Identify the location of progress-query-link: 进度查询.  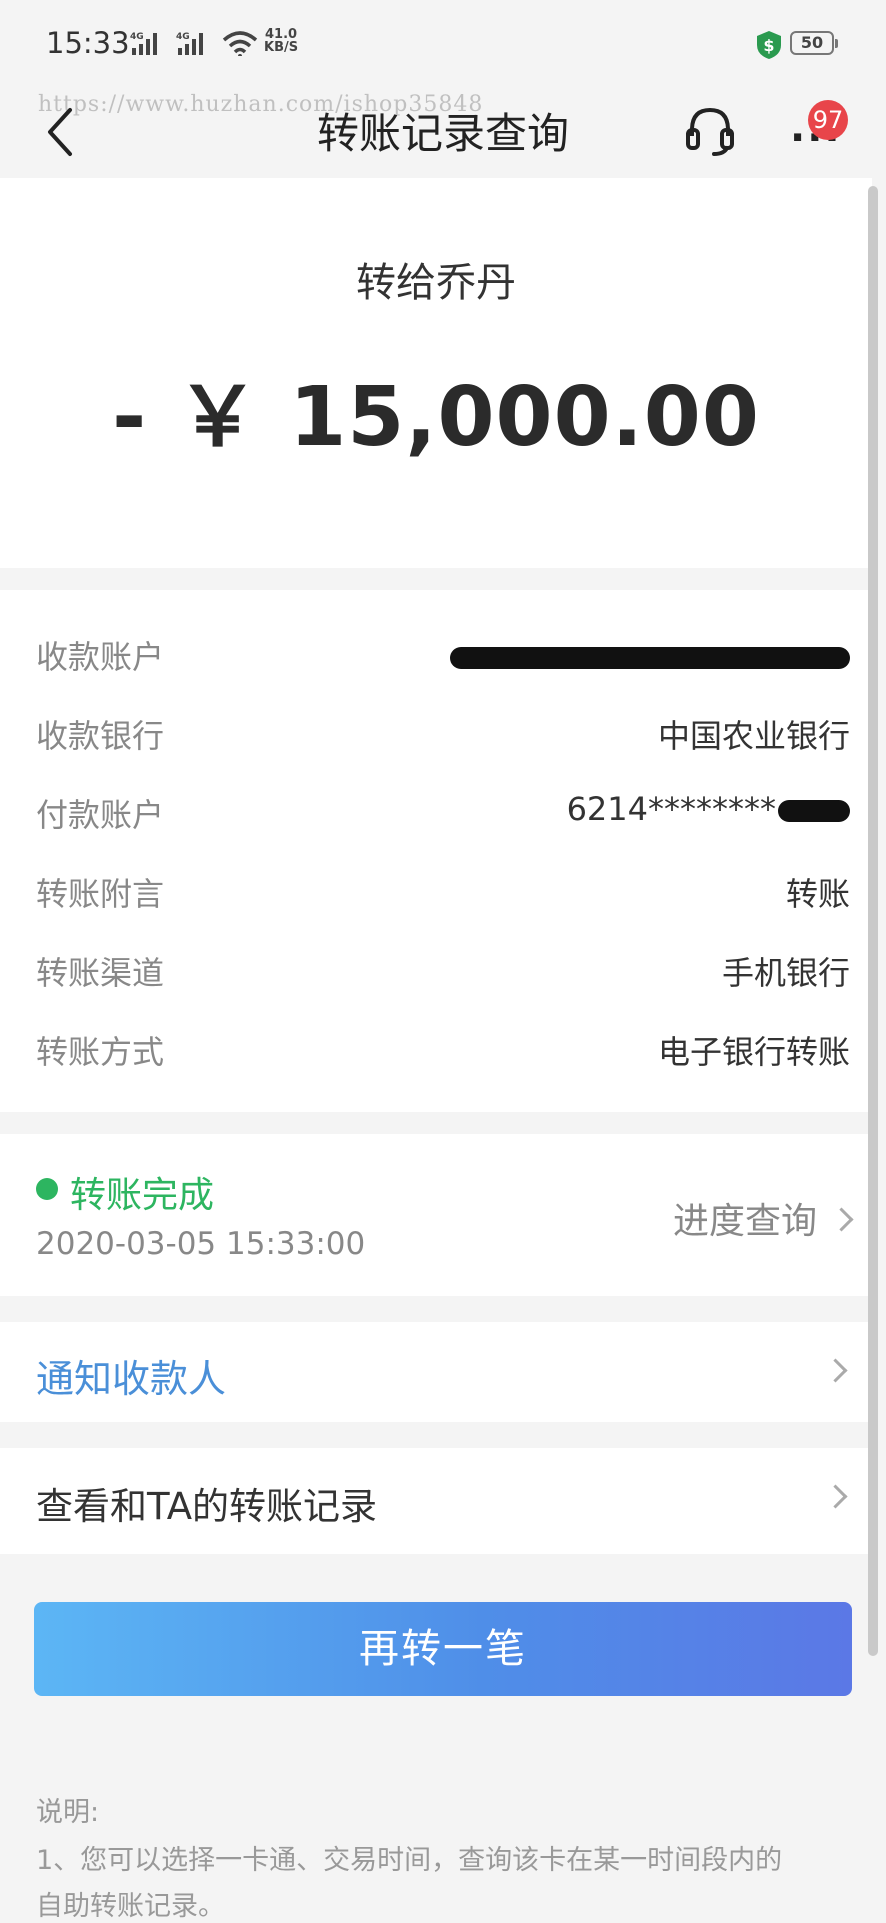
(763, 1218).